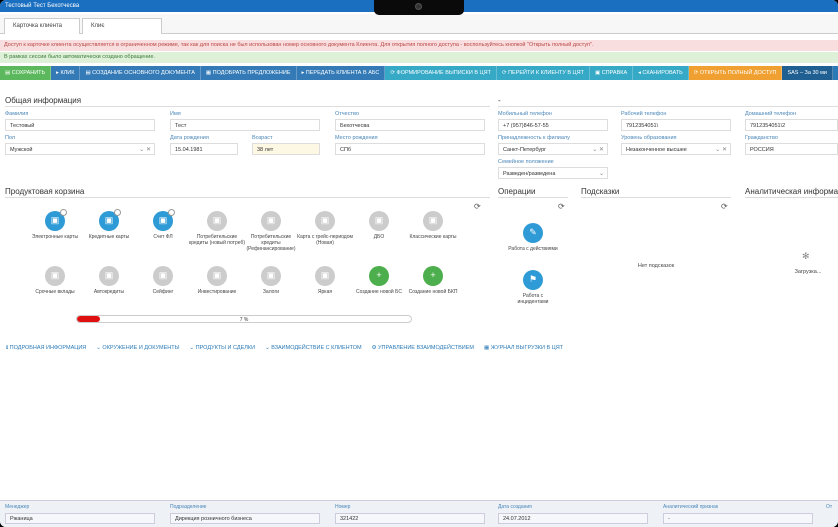 This screenshot has width=838, height=527. Describe the element at coordinates (109, 237) in the screenshot. I see `product-name: Кредитные карты` at that location.